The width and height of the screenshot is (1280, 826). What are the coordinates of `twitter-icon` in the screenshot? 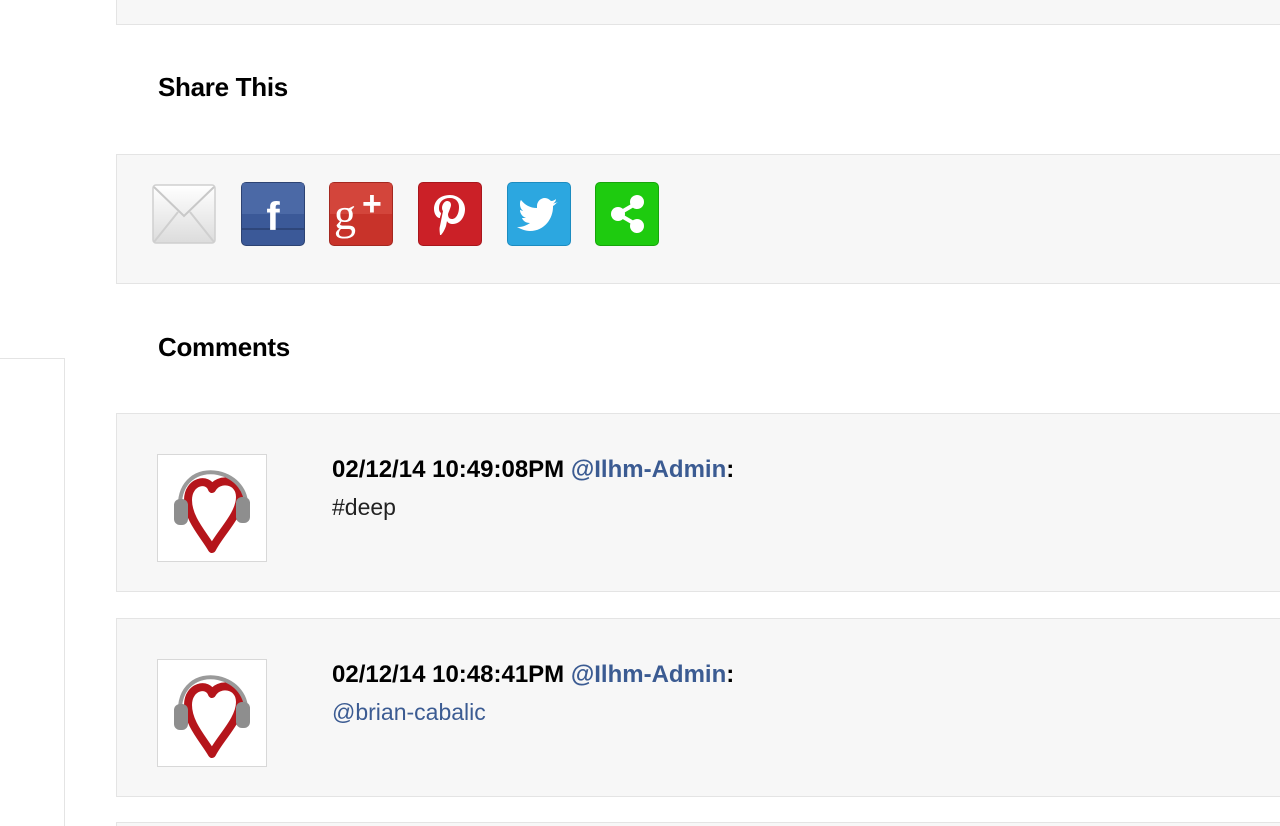 It's located at (537, 214).